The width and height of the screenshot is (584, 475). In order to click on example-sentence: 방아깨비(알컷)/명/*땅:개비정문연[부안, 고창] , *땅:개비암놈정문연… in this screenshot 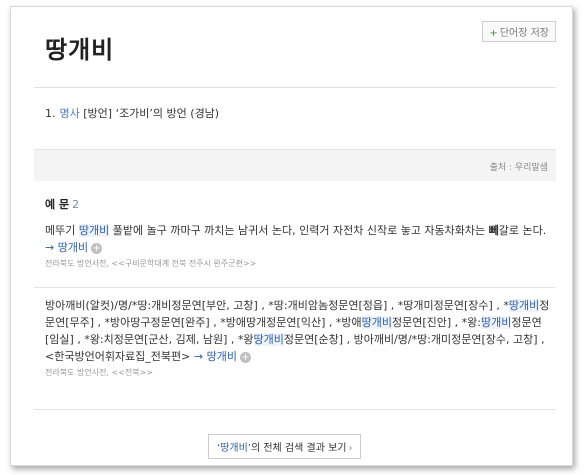, I will do `click(298, 338)`.